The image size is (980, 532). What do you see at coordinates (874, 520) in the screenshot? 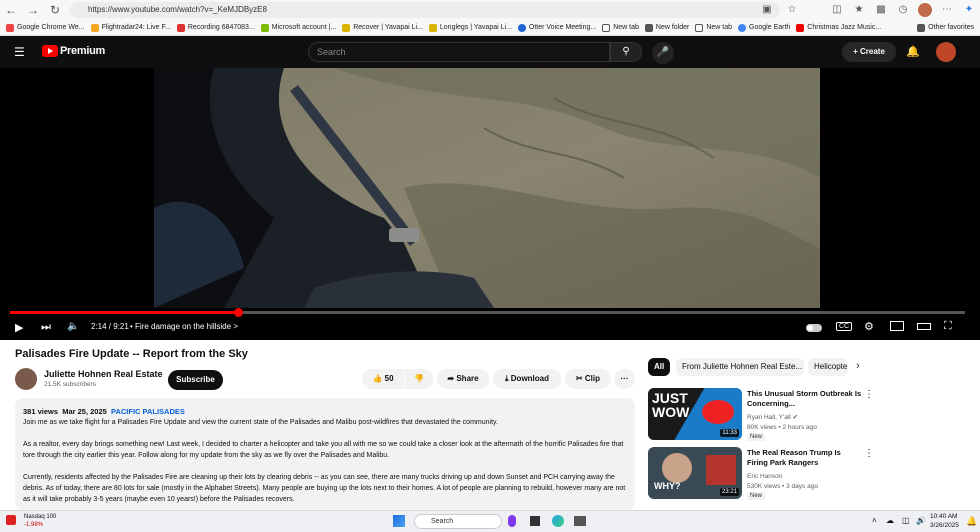
I see `tray-chevron-icon: ˄` at bounding box center [874, 520].